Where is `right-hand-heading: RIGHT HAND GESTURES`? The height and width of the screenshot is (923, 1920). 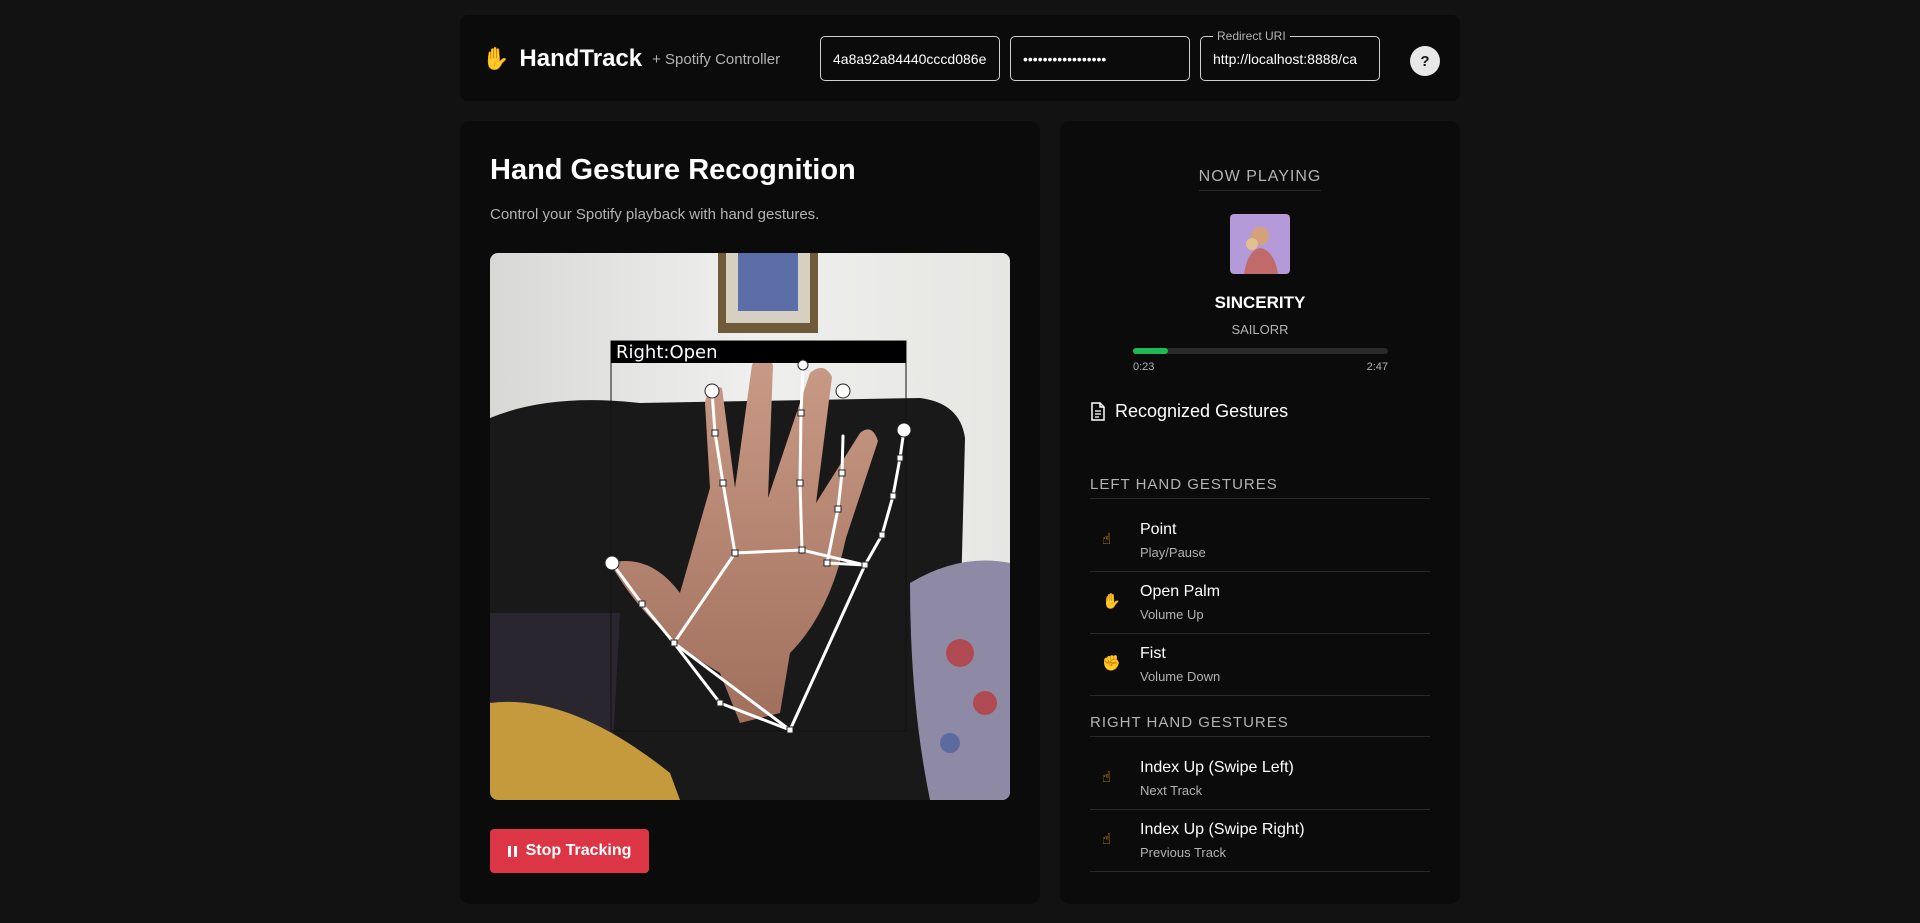 right-hand-heading: RIGHT HAND GESTURES is located at coordinates (1260, 725).